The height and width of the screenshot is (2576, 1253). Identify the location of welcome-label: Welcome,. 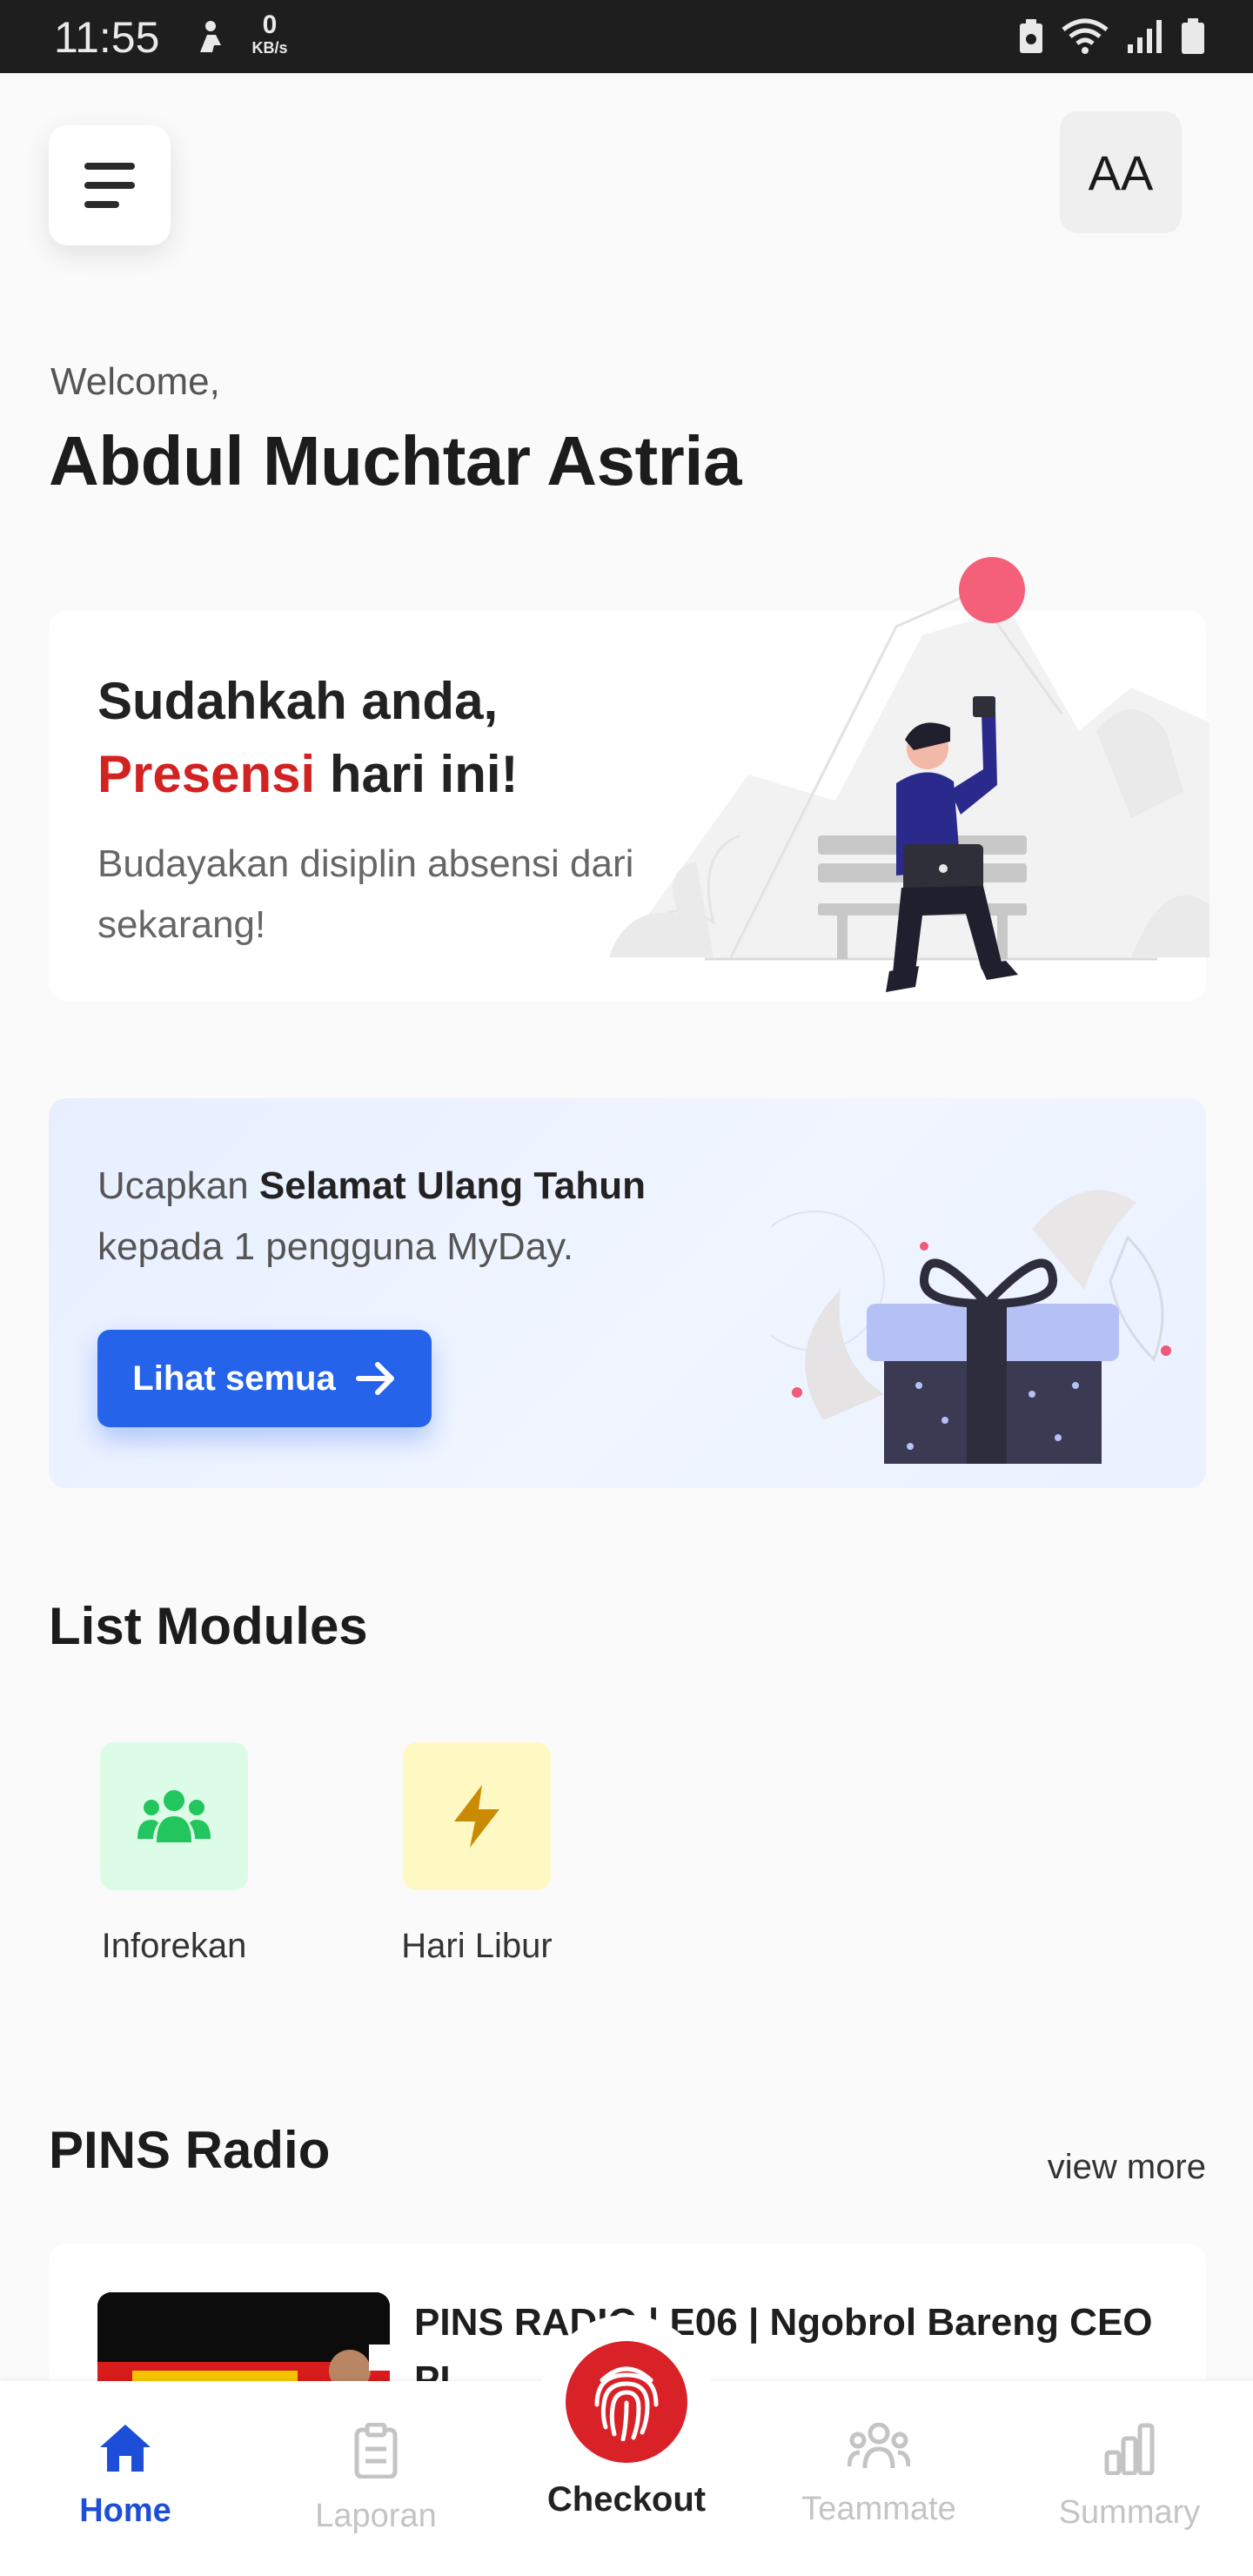
(135, 381).